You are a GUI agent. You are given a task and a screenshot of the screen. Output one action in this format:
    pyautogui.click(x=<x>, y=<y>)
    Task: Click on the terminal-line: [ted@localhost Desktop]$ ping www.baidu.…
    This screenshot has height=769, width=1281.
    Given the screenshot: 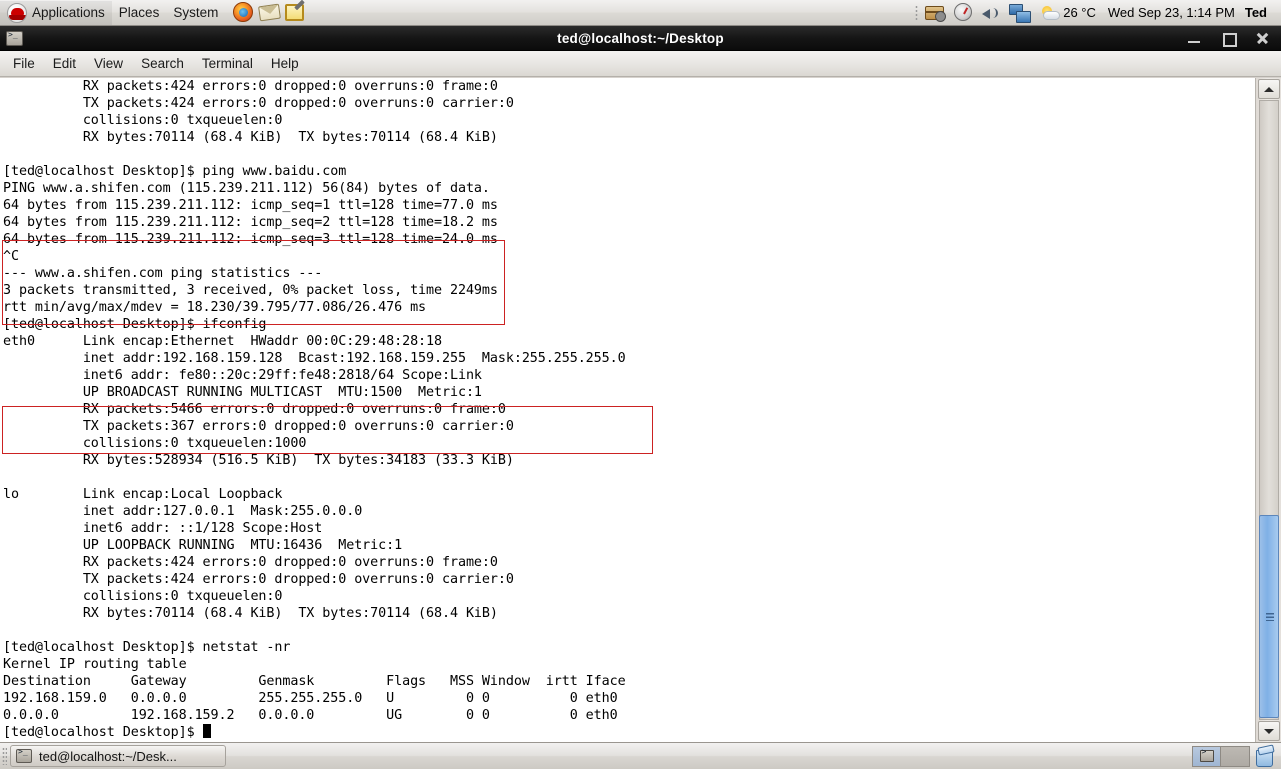 What is the action you would take?
    pyautogui.click(x=175, y=171)
    